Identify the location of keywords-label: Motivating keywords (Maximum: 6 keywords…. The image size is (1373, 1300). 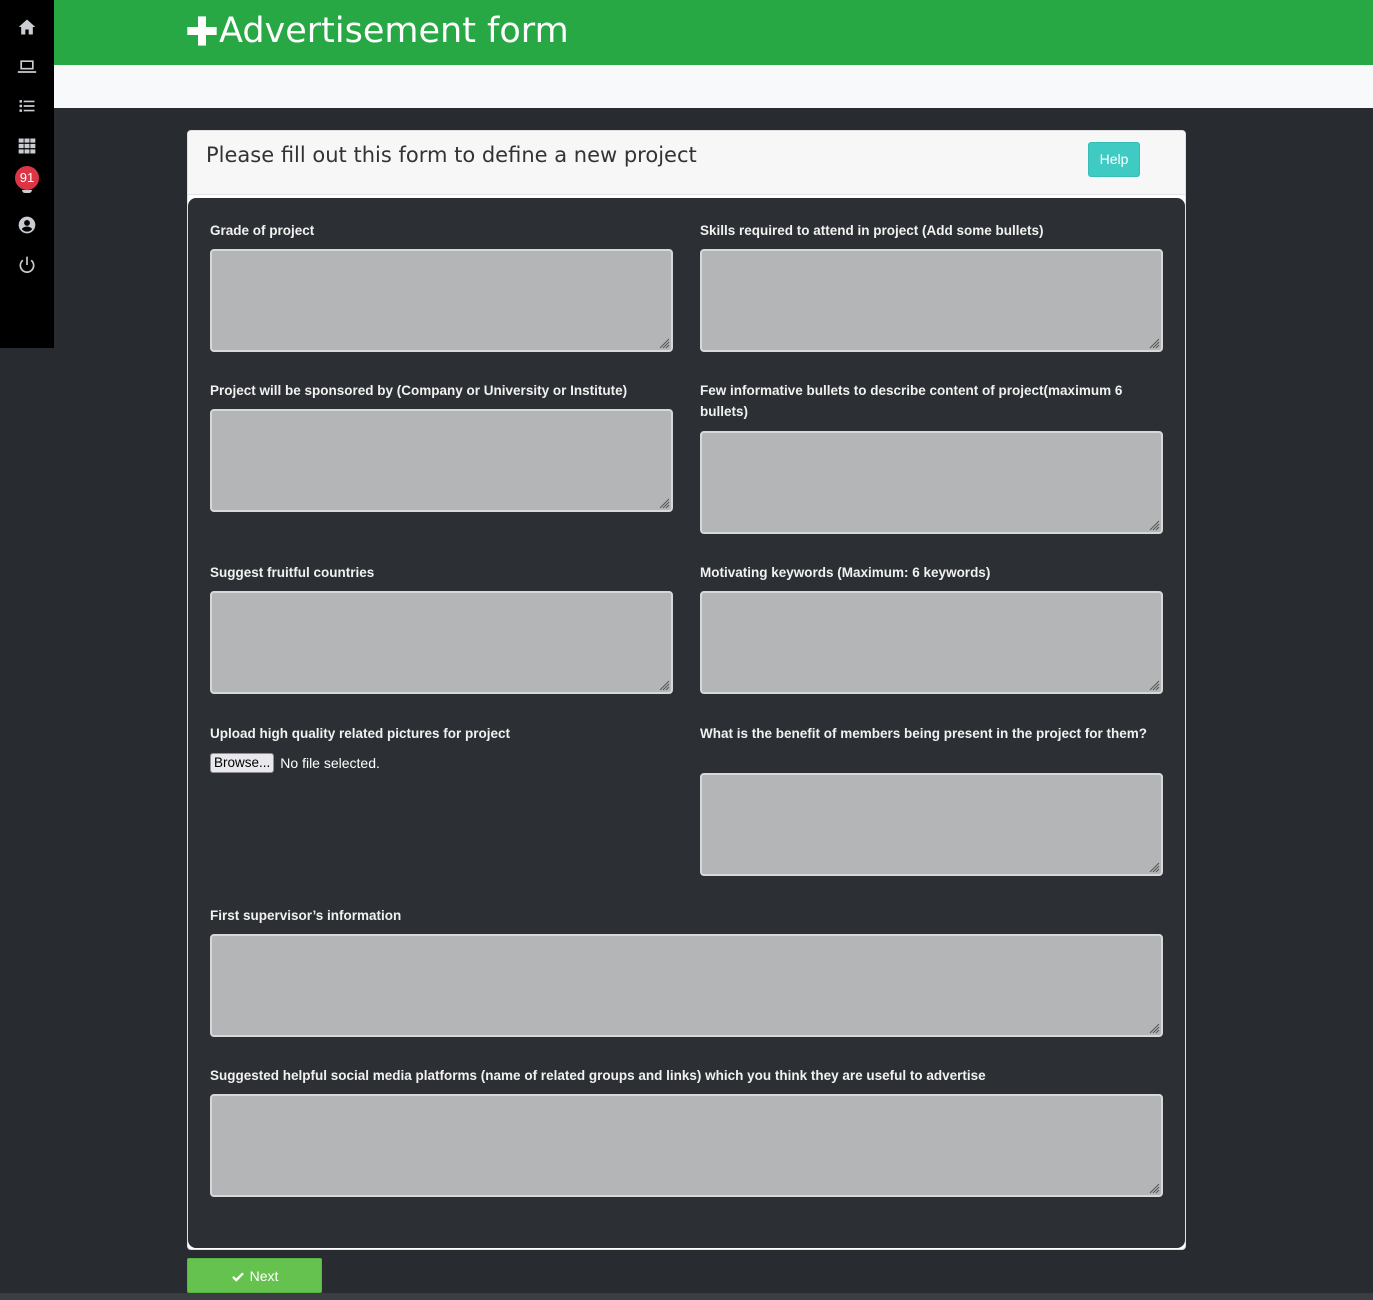
(845, 572).